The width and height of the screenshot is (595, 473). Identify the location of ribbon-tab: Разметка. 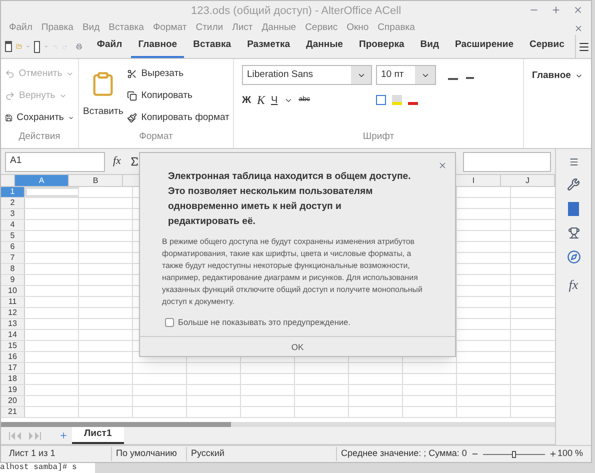
(269, 46).